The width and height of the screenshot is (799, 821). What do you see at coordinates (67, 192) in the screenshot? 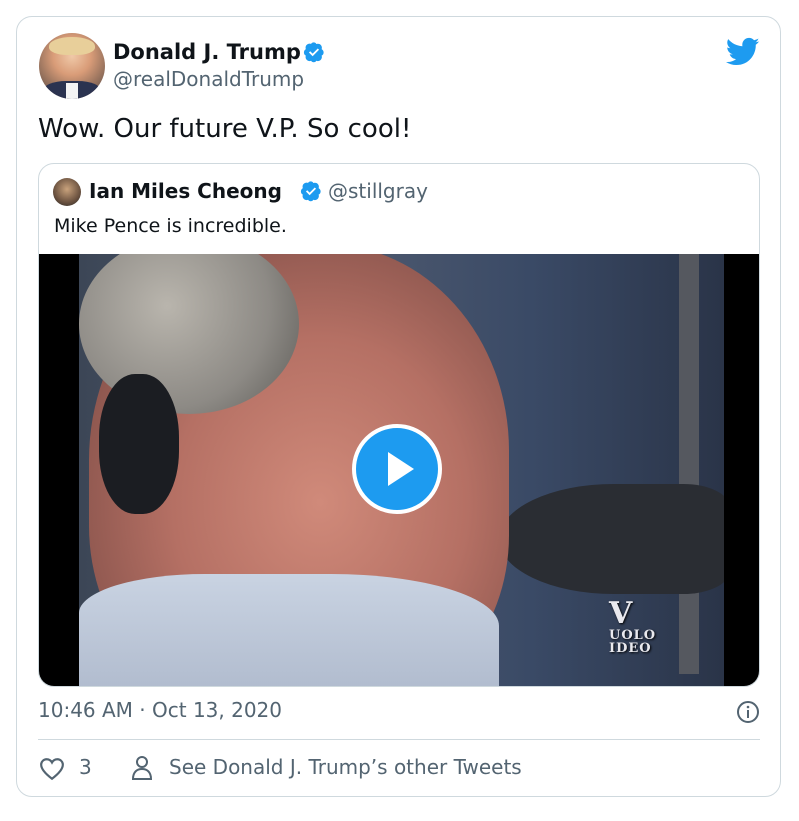
I see `quoted-author-avatar` at bounding box center [67, 192].